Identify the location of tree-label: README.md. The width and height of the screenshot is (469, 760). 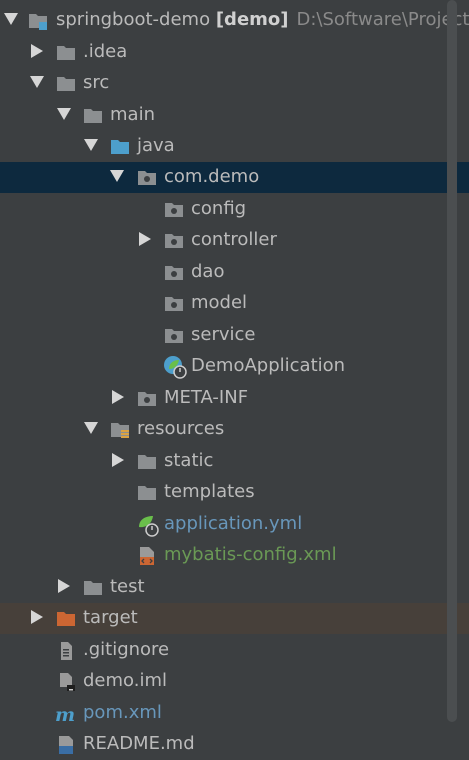
(139, 743).